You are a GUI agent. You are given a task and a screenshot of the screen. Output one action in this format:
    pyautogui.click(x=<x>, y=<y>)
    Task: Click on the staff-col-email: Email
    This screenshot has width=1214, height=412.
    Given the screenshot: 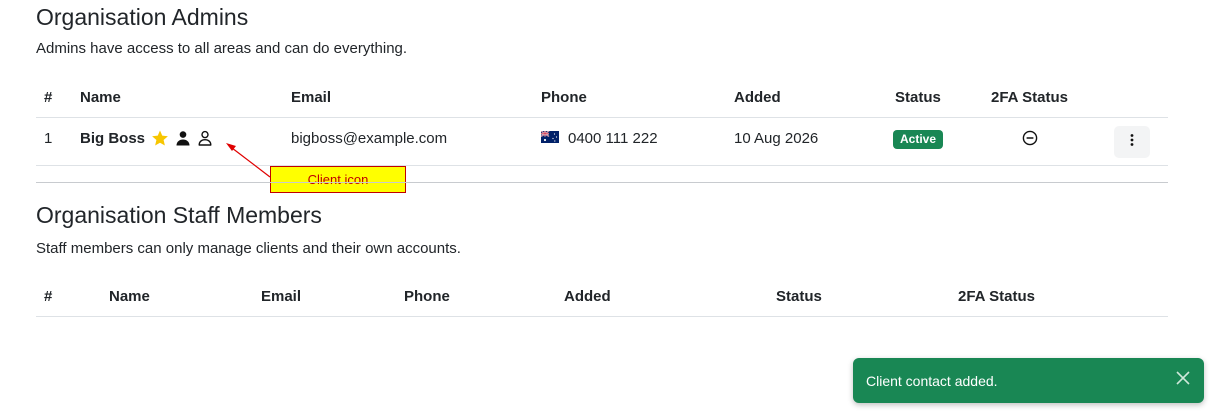 What is the action you would take?
    pyautogui.click(x=281, y=296)
    